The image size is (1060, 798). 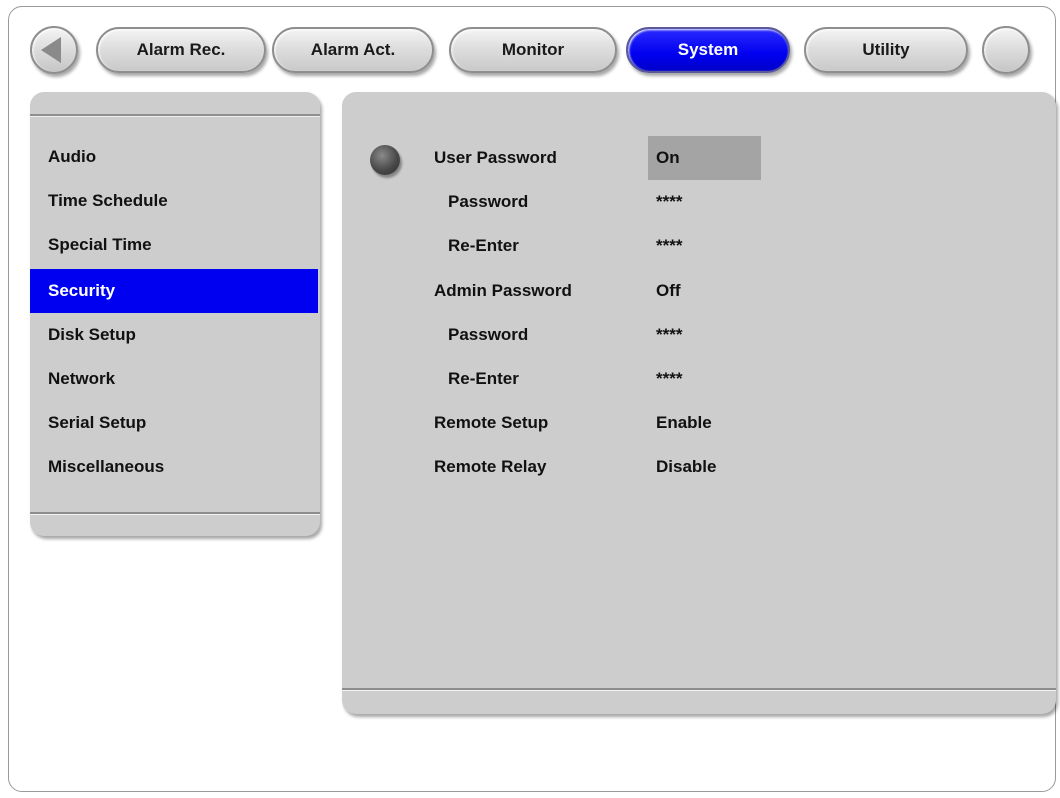 What do you see at coordinates (51, 50) in the screenshot?
I see `triangle-left-icon` at bounding box center [51, 50].